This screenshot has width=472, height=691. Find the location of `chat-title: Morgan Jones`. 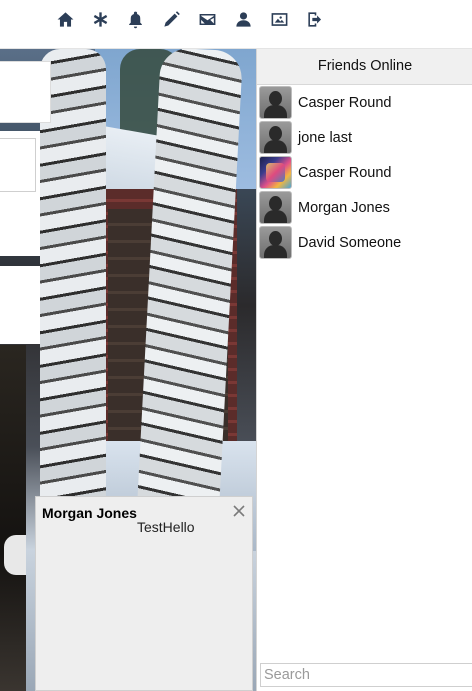

chat-title: Morgan Jones is located at coordinates (89, 513).